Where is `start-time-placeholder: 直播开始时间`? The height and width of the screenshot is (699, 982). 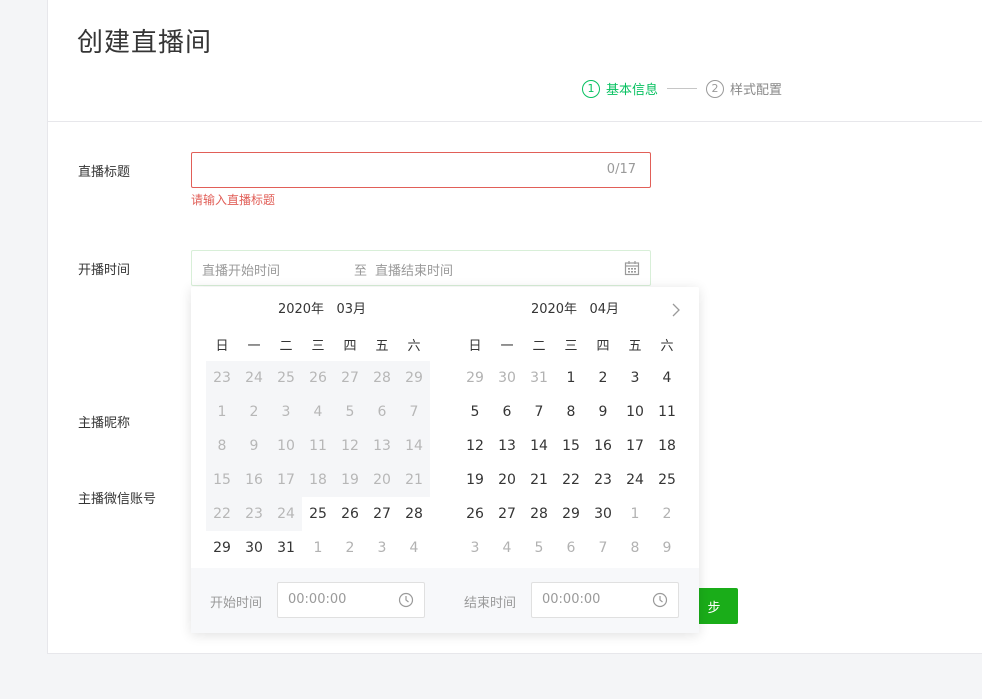 start-time-placeholder: 直播开始时间 is located at coordinates (241, 269).